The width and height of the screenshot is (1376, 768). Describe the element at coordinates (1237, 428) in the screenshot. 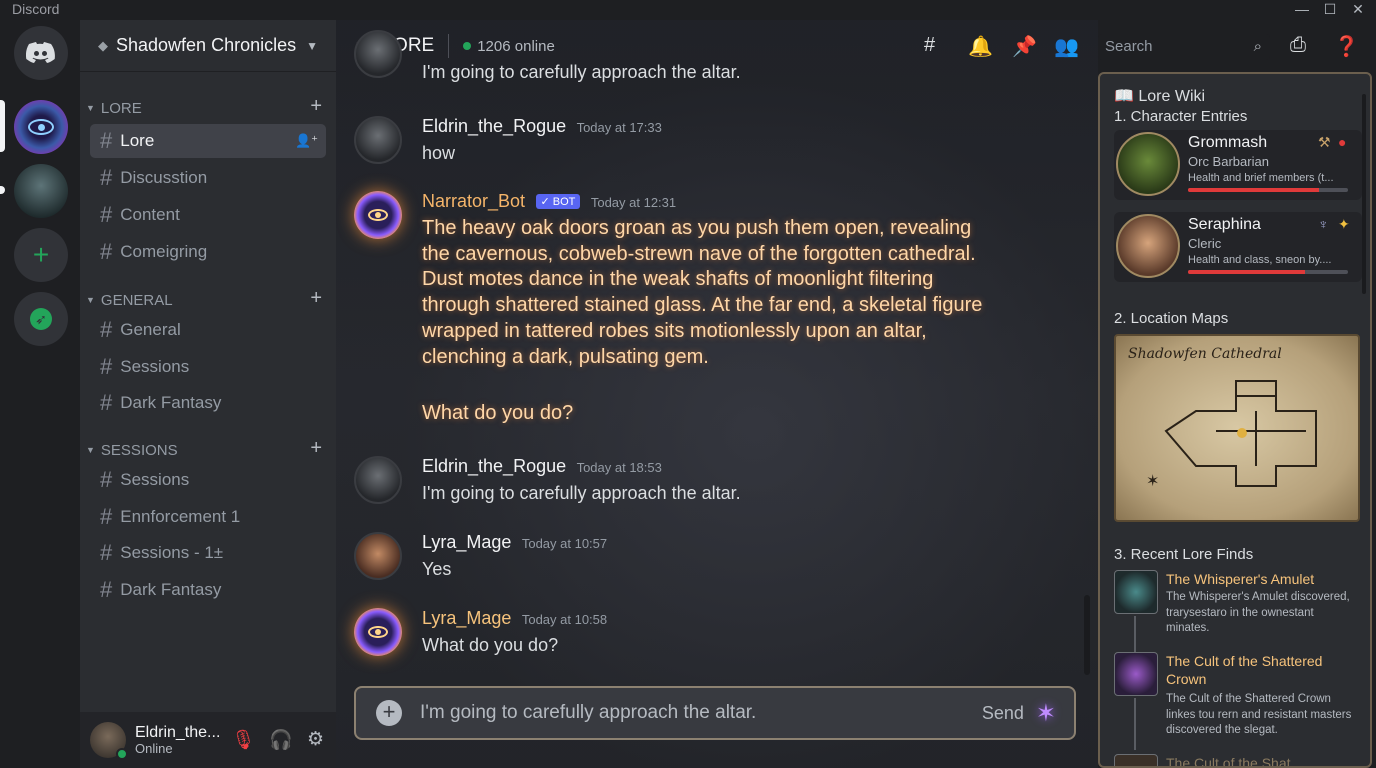

I see `location-map: Shadowfen Cathedral ✶` at that location.